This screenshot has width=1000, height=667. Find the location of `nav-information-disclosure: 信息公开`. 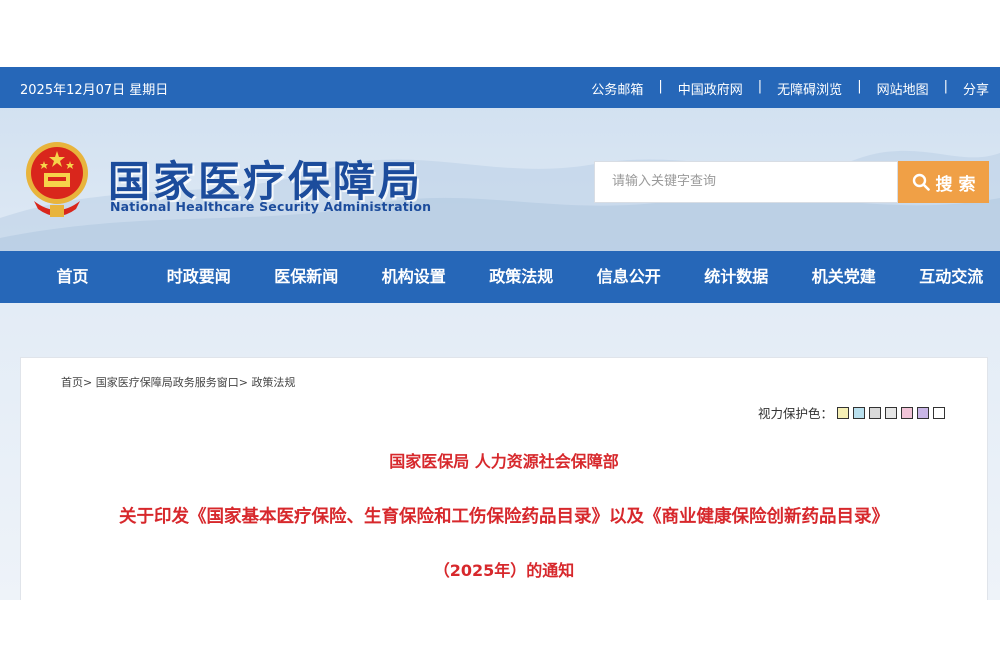

nav-information-disclosure: 信息公开 is located at coordinates (629, 277).